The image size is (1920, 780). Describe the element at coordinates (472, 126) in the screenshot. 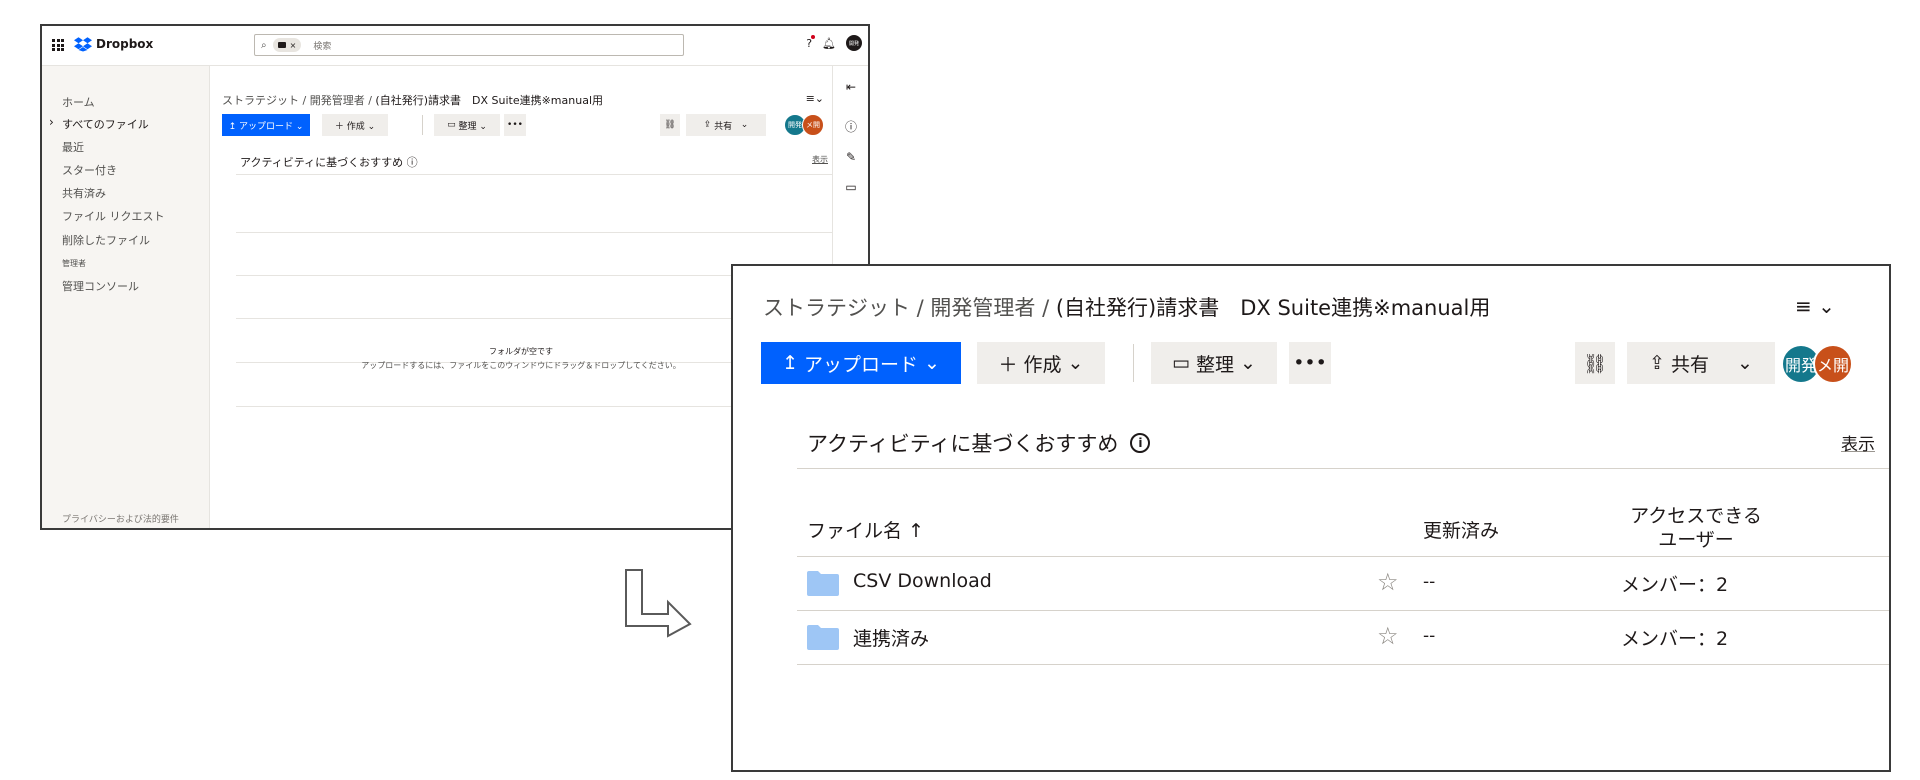

I see `organize-label: 整理 ⌄` at that location.